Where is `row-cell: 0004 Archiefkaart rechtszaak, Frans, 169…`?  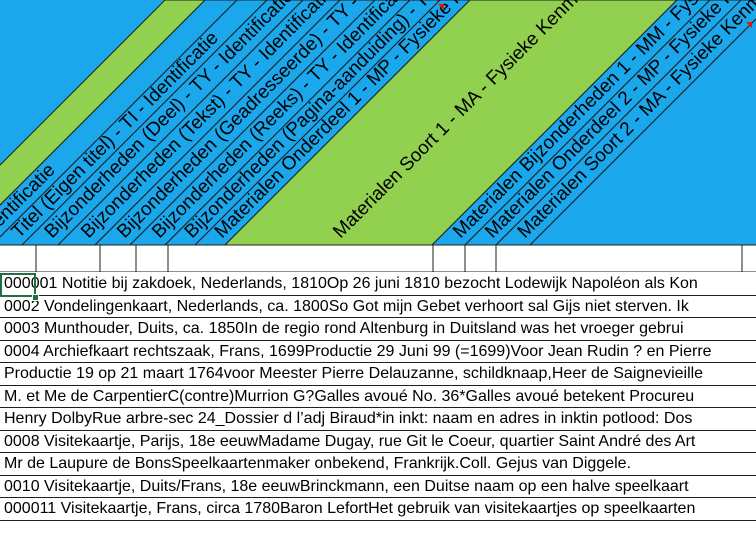 row-cell: 0004 Archiefkaart rechtszaak, Frans, 169… is located at coordinates (358, 352).